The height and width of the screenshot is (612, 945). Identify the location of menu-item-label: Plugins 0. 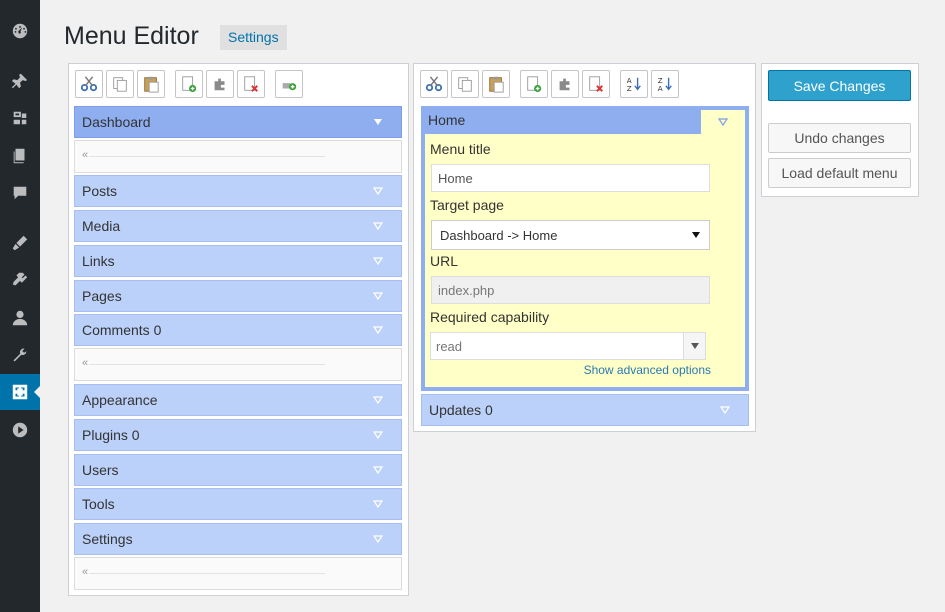
(111, 435).